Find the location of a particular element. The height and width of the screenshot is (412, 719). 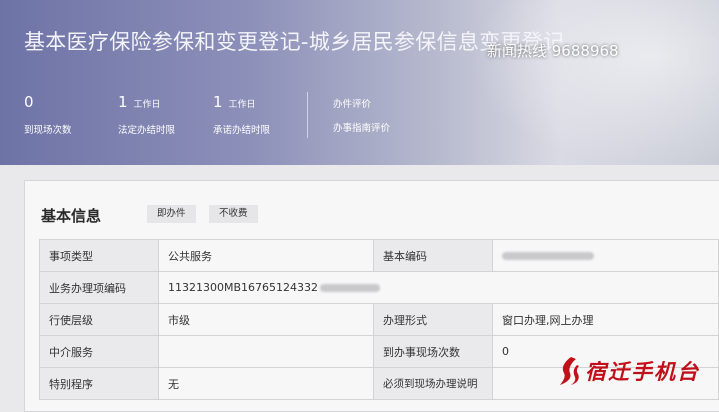

header-divider is located at coordinates (307, 115).